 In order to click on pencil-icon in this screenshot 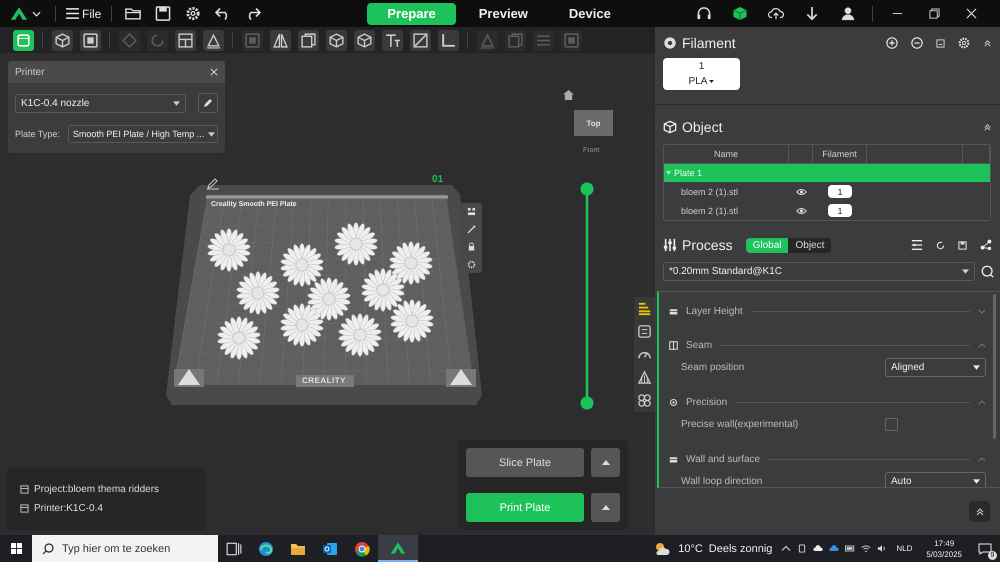, I will do `click(208, 103)`.